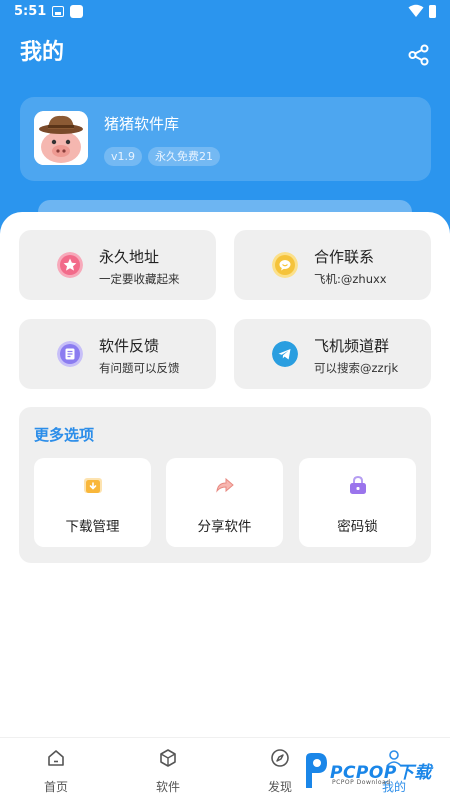  What do you see at coordinates (416, 10) in the screenshot?
I see `wifi-icon` at bounding box center [416, 10].